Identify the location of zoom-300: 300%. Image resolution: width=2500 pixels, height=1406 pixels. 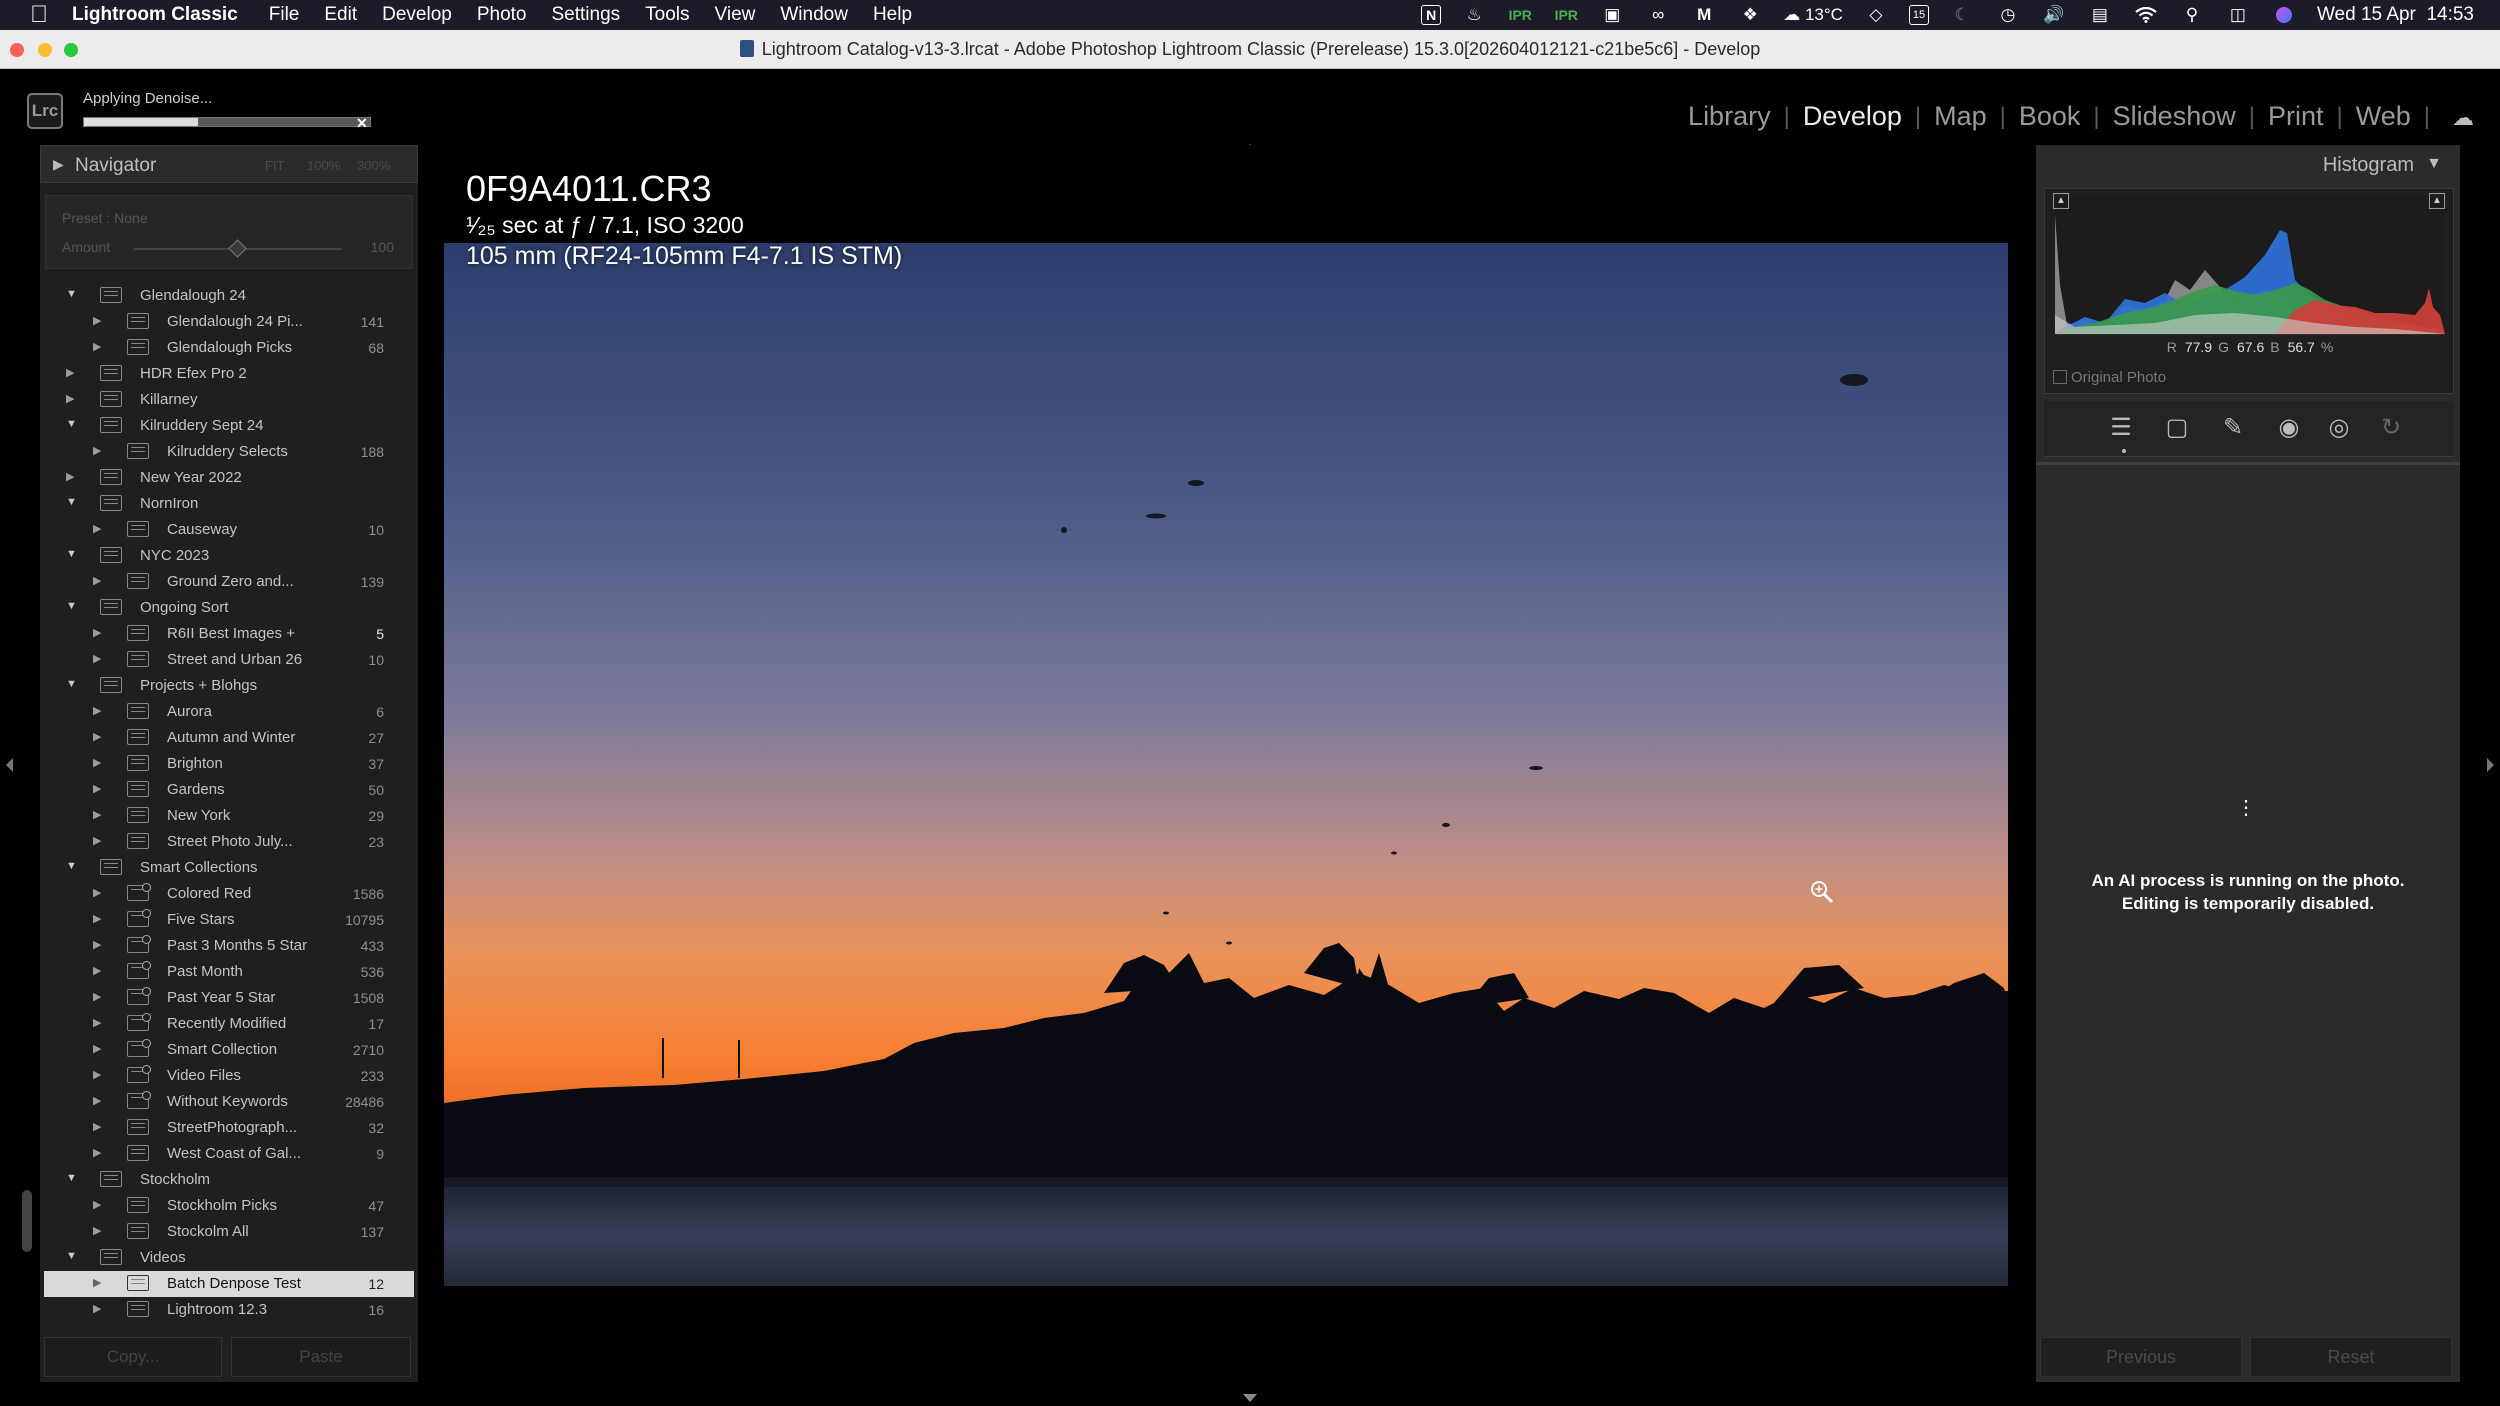
(373, 165).